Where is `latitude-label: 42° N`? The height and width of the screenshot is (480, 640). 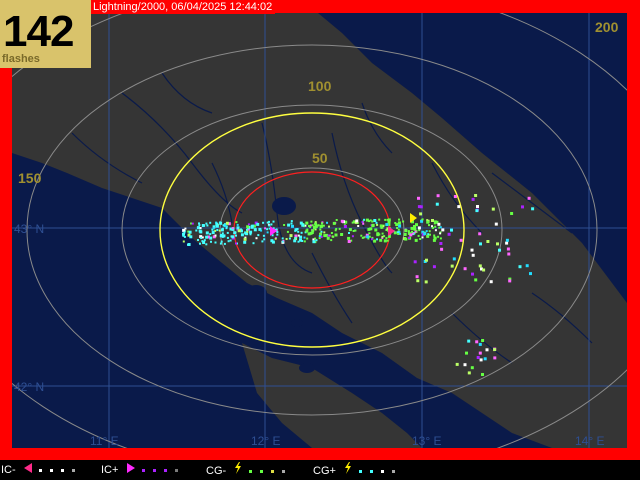 latitude-label: 42° N is located at coordinates (29, 387).